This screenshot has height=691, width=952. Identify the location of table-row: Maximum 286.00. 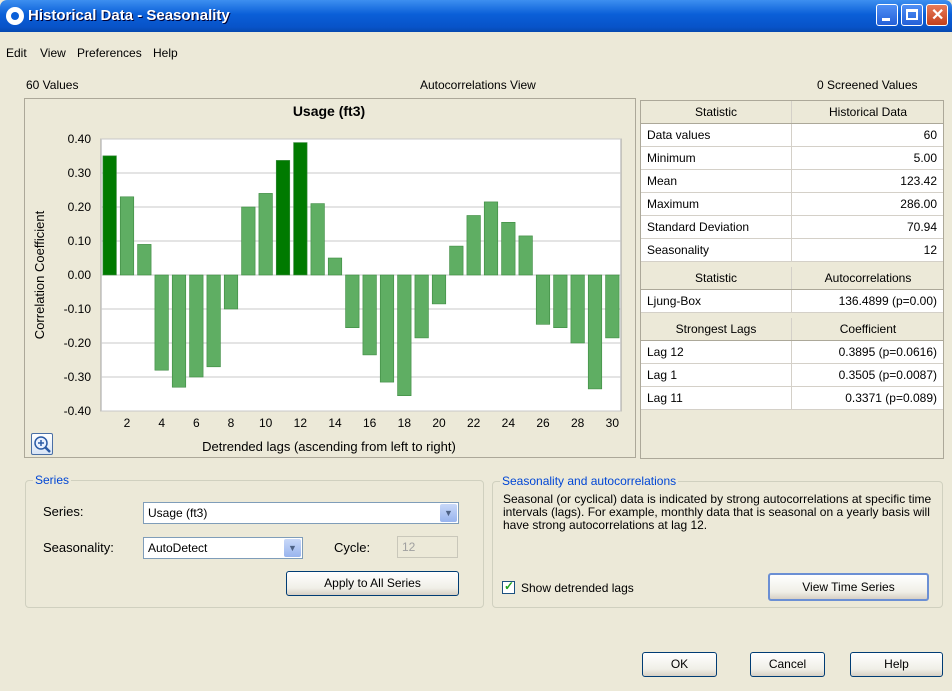
(792, 204).